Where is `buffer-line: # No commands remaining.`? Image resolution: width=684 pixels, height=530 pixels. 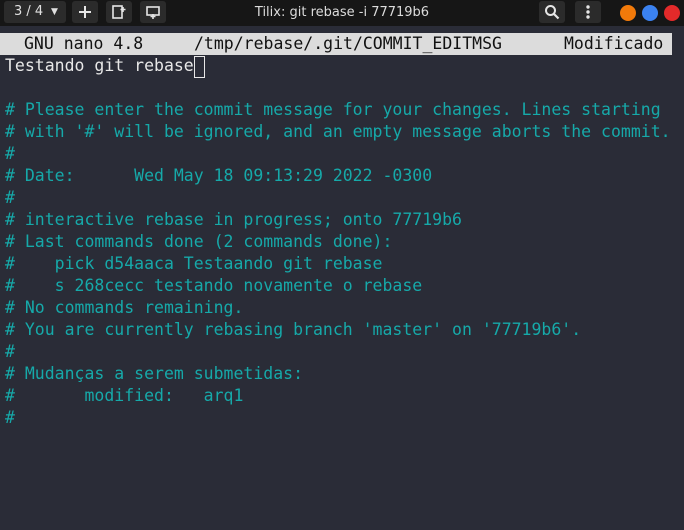
buffer-line: # No commands remaining. is located at coordinates (124, 307).